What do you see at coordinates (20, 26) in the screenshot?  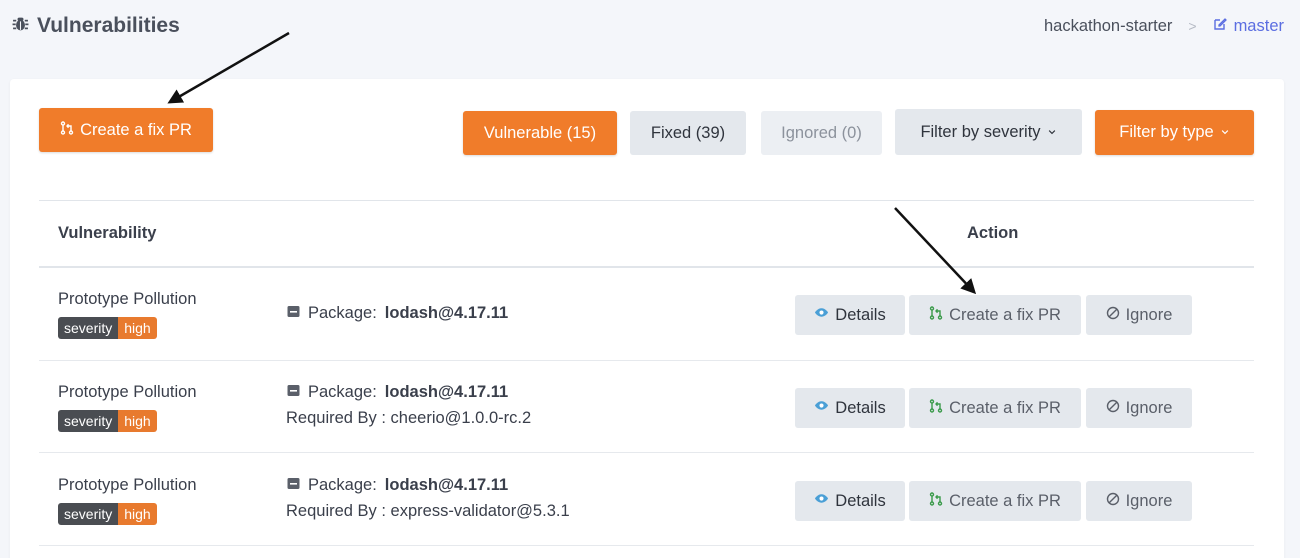 I see `bug-icon` at bounding box center [20, 26].